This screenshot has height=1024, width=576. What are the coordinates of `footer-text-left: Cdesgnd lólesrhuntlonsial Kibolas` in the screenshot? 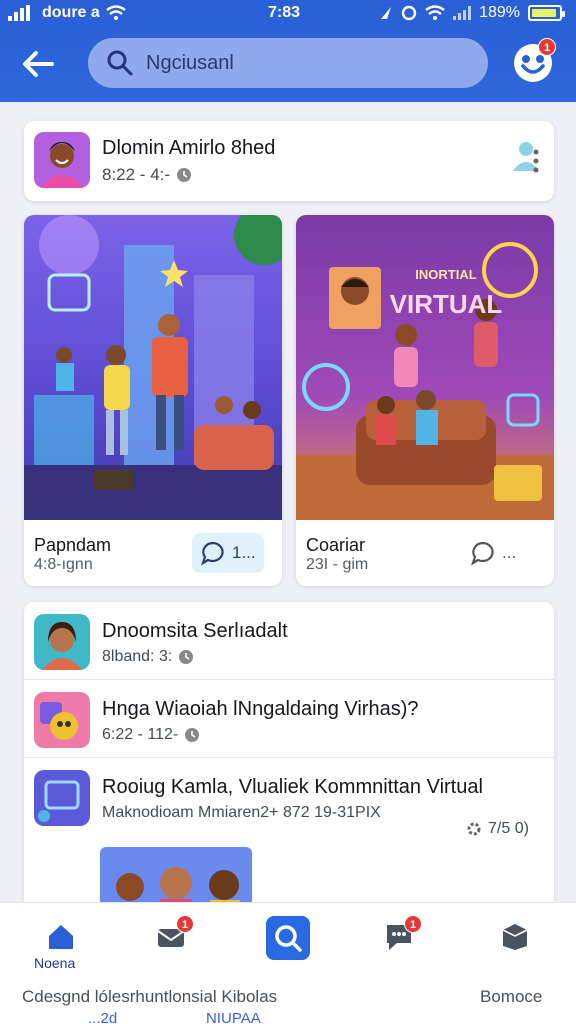 It's located at (150, 996).